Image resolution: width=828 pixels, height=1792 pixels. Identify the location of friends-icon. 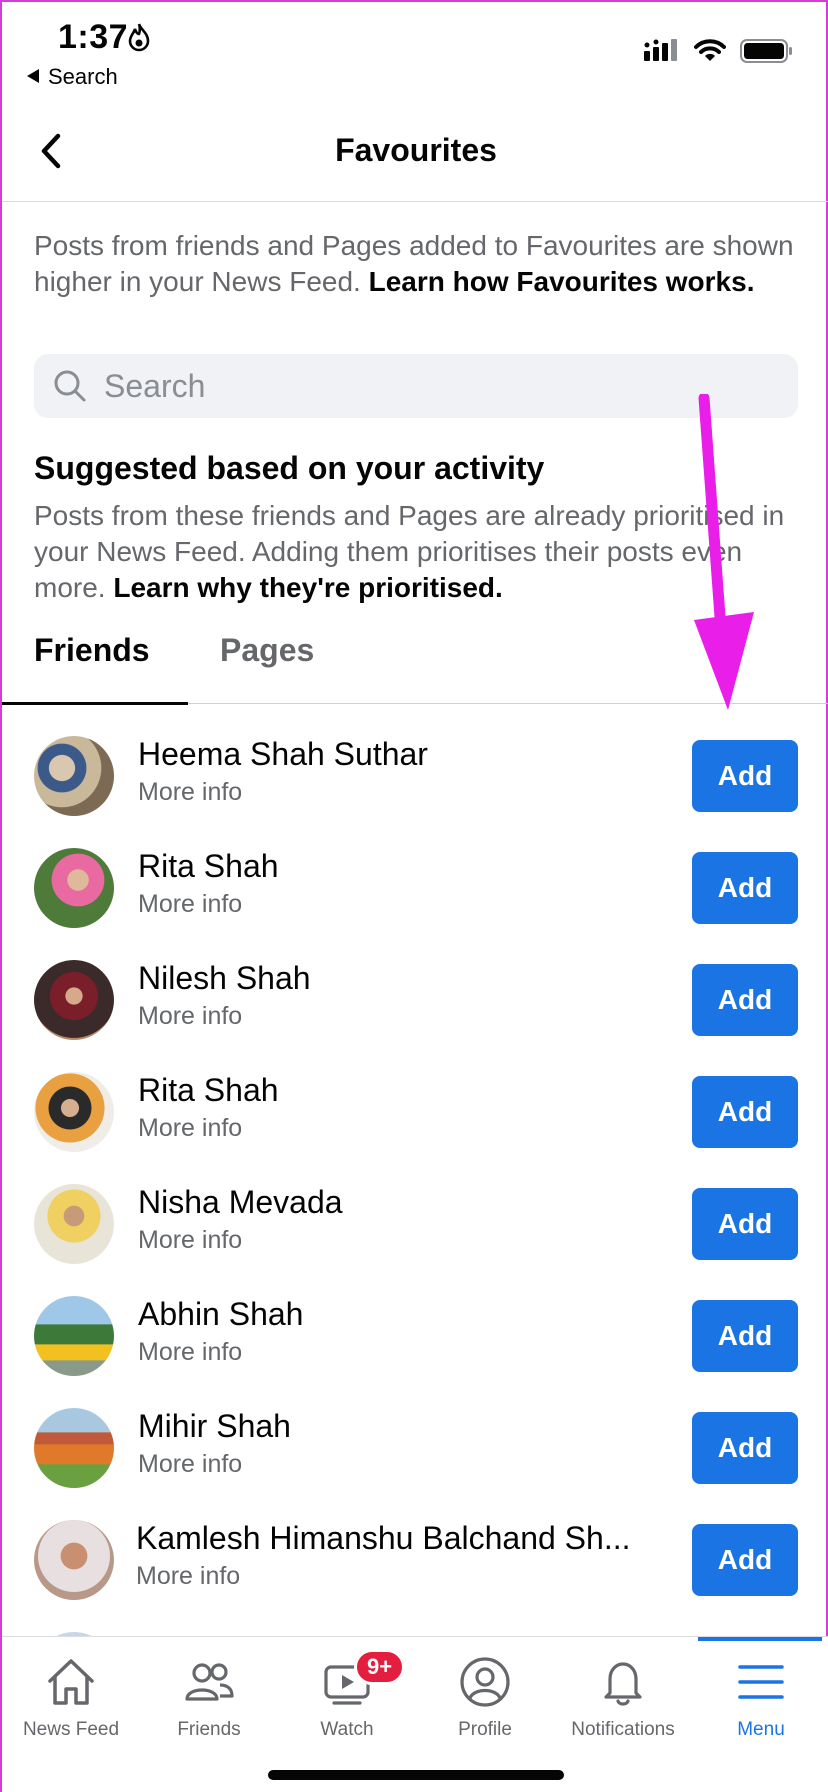
(209, 1682).